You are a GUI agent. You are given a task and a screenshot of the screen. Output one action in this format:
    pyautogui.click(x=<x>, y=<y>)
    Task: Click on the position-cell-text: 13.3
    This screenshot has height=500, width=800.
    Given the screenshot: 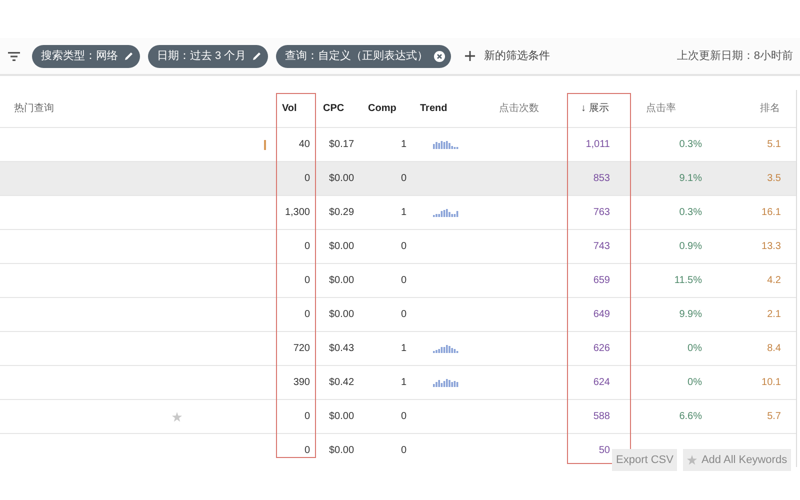 What is the action you would take?
    pyautogui.click(x=771, y=247)
    